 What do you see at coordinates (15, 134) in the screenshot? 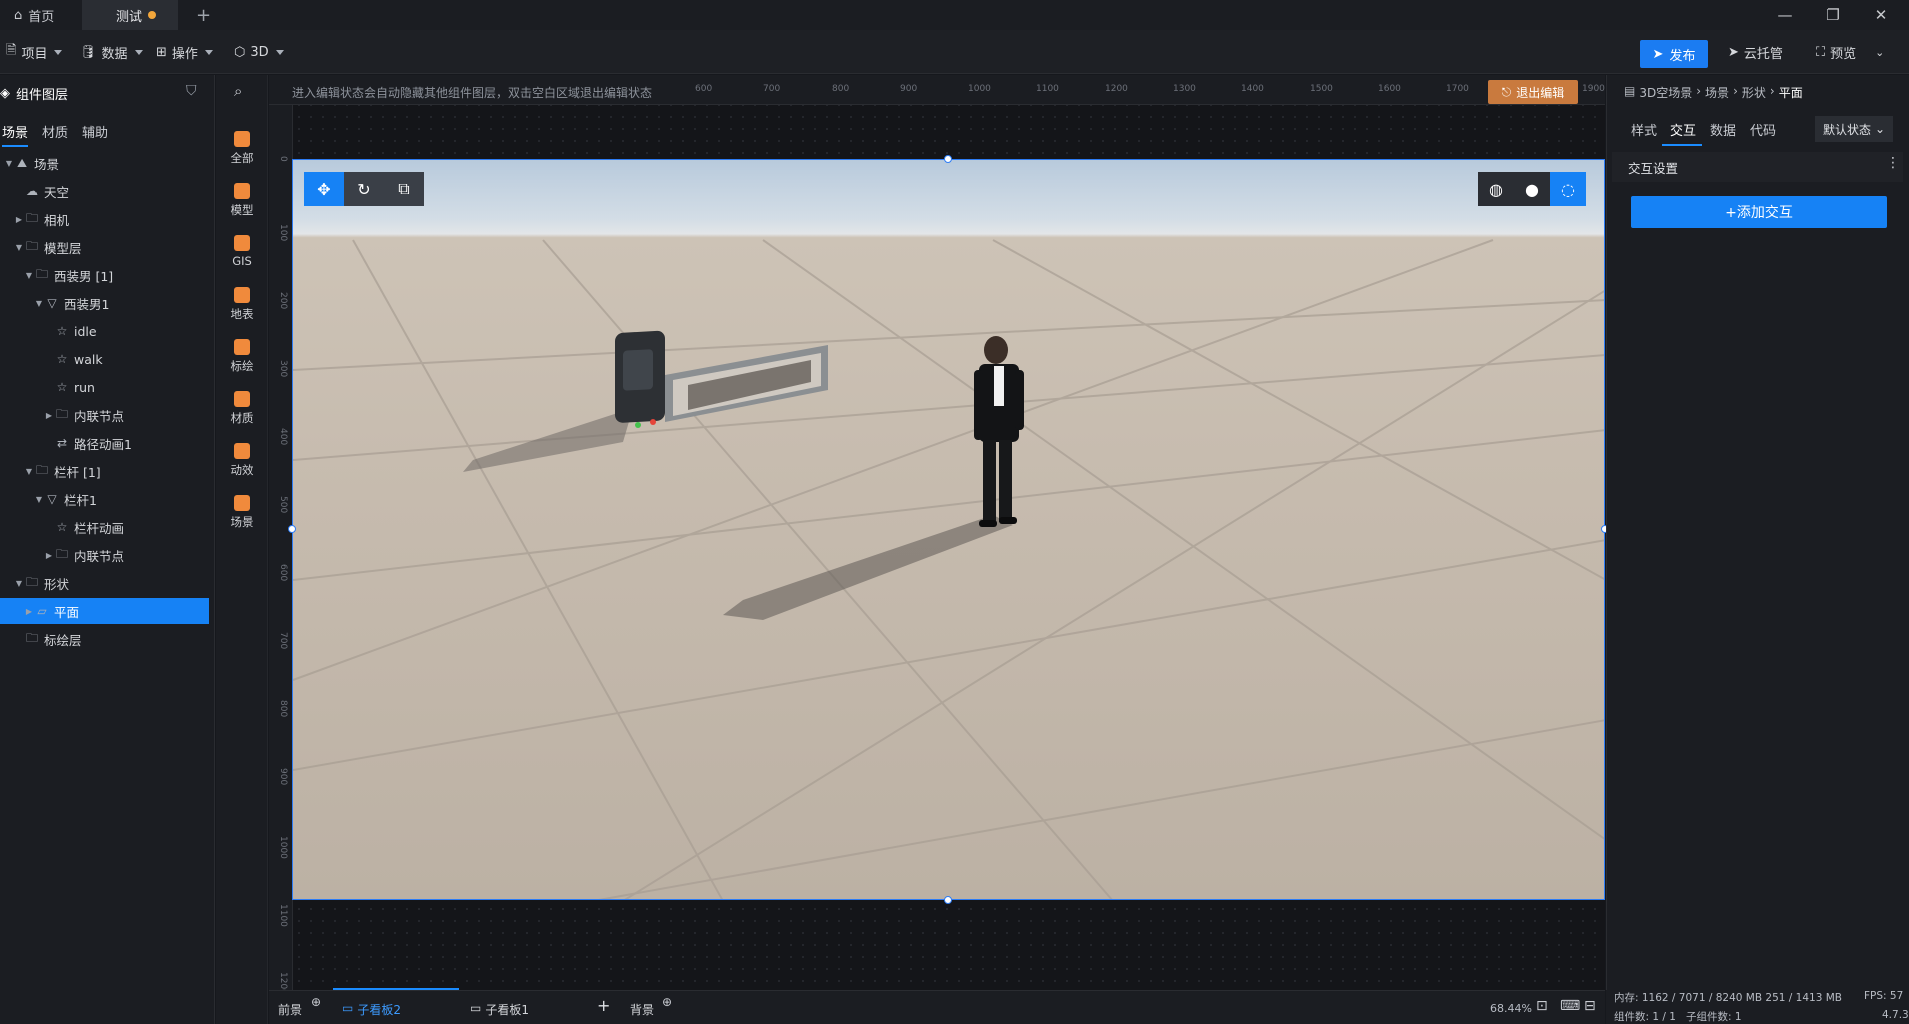
I see `tab-scene: 场景` at bounding box center [15, 134].